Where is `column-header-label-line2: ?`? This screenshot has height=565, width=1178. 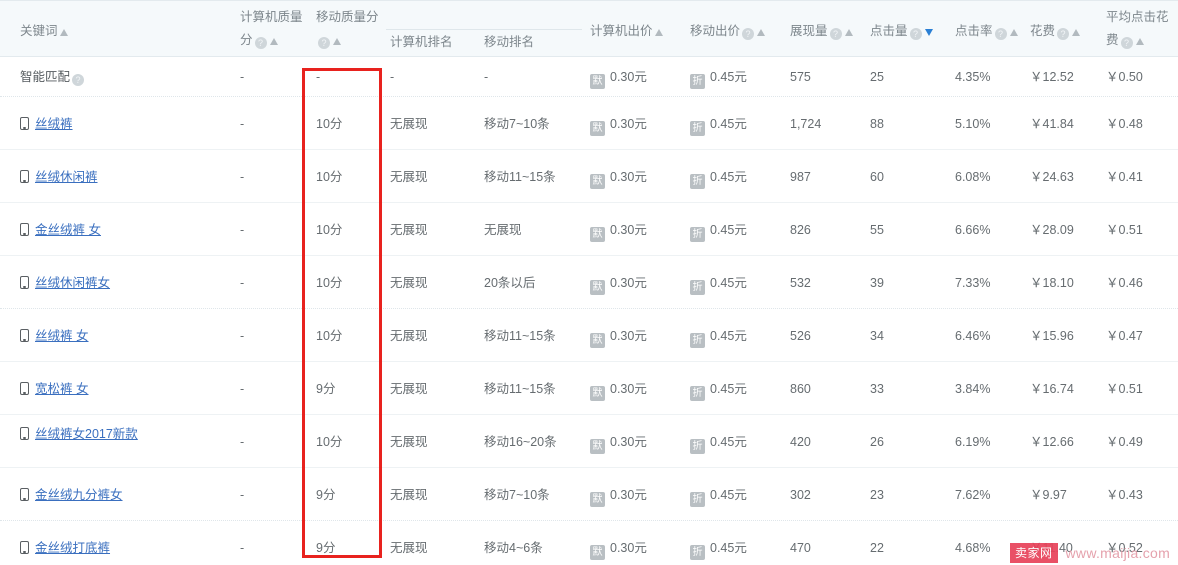
column-header-label-line2: ? is located at coordinates (347, 40).